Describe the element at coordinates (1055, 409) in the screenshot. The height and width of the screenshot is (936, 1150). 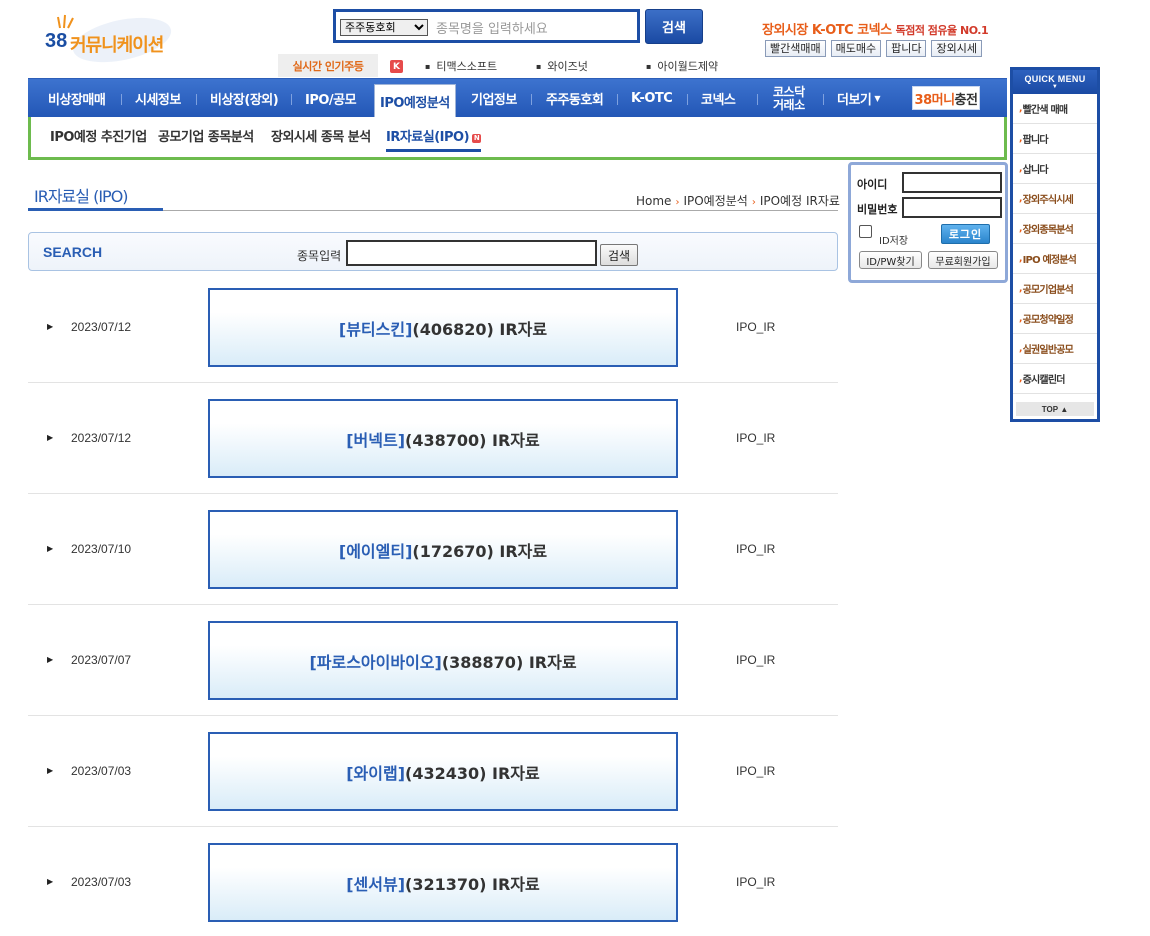
I see `top-button: TOP ▲` at that location.